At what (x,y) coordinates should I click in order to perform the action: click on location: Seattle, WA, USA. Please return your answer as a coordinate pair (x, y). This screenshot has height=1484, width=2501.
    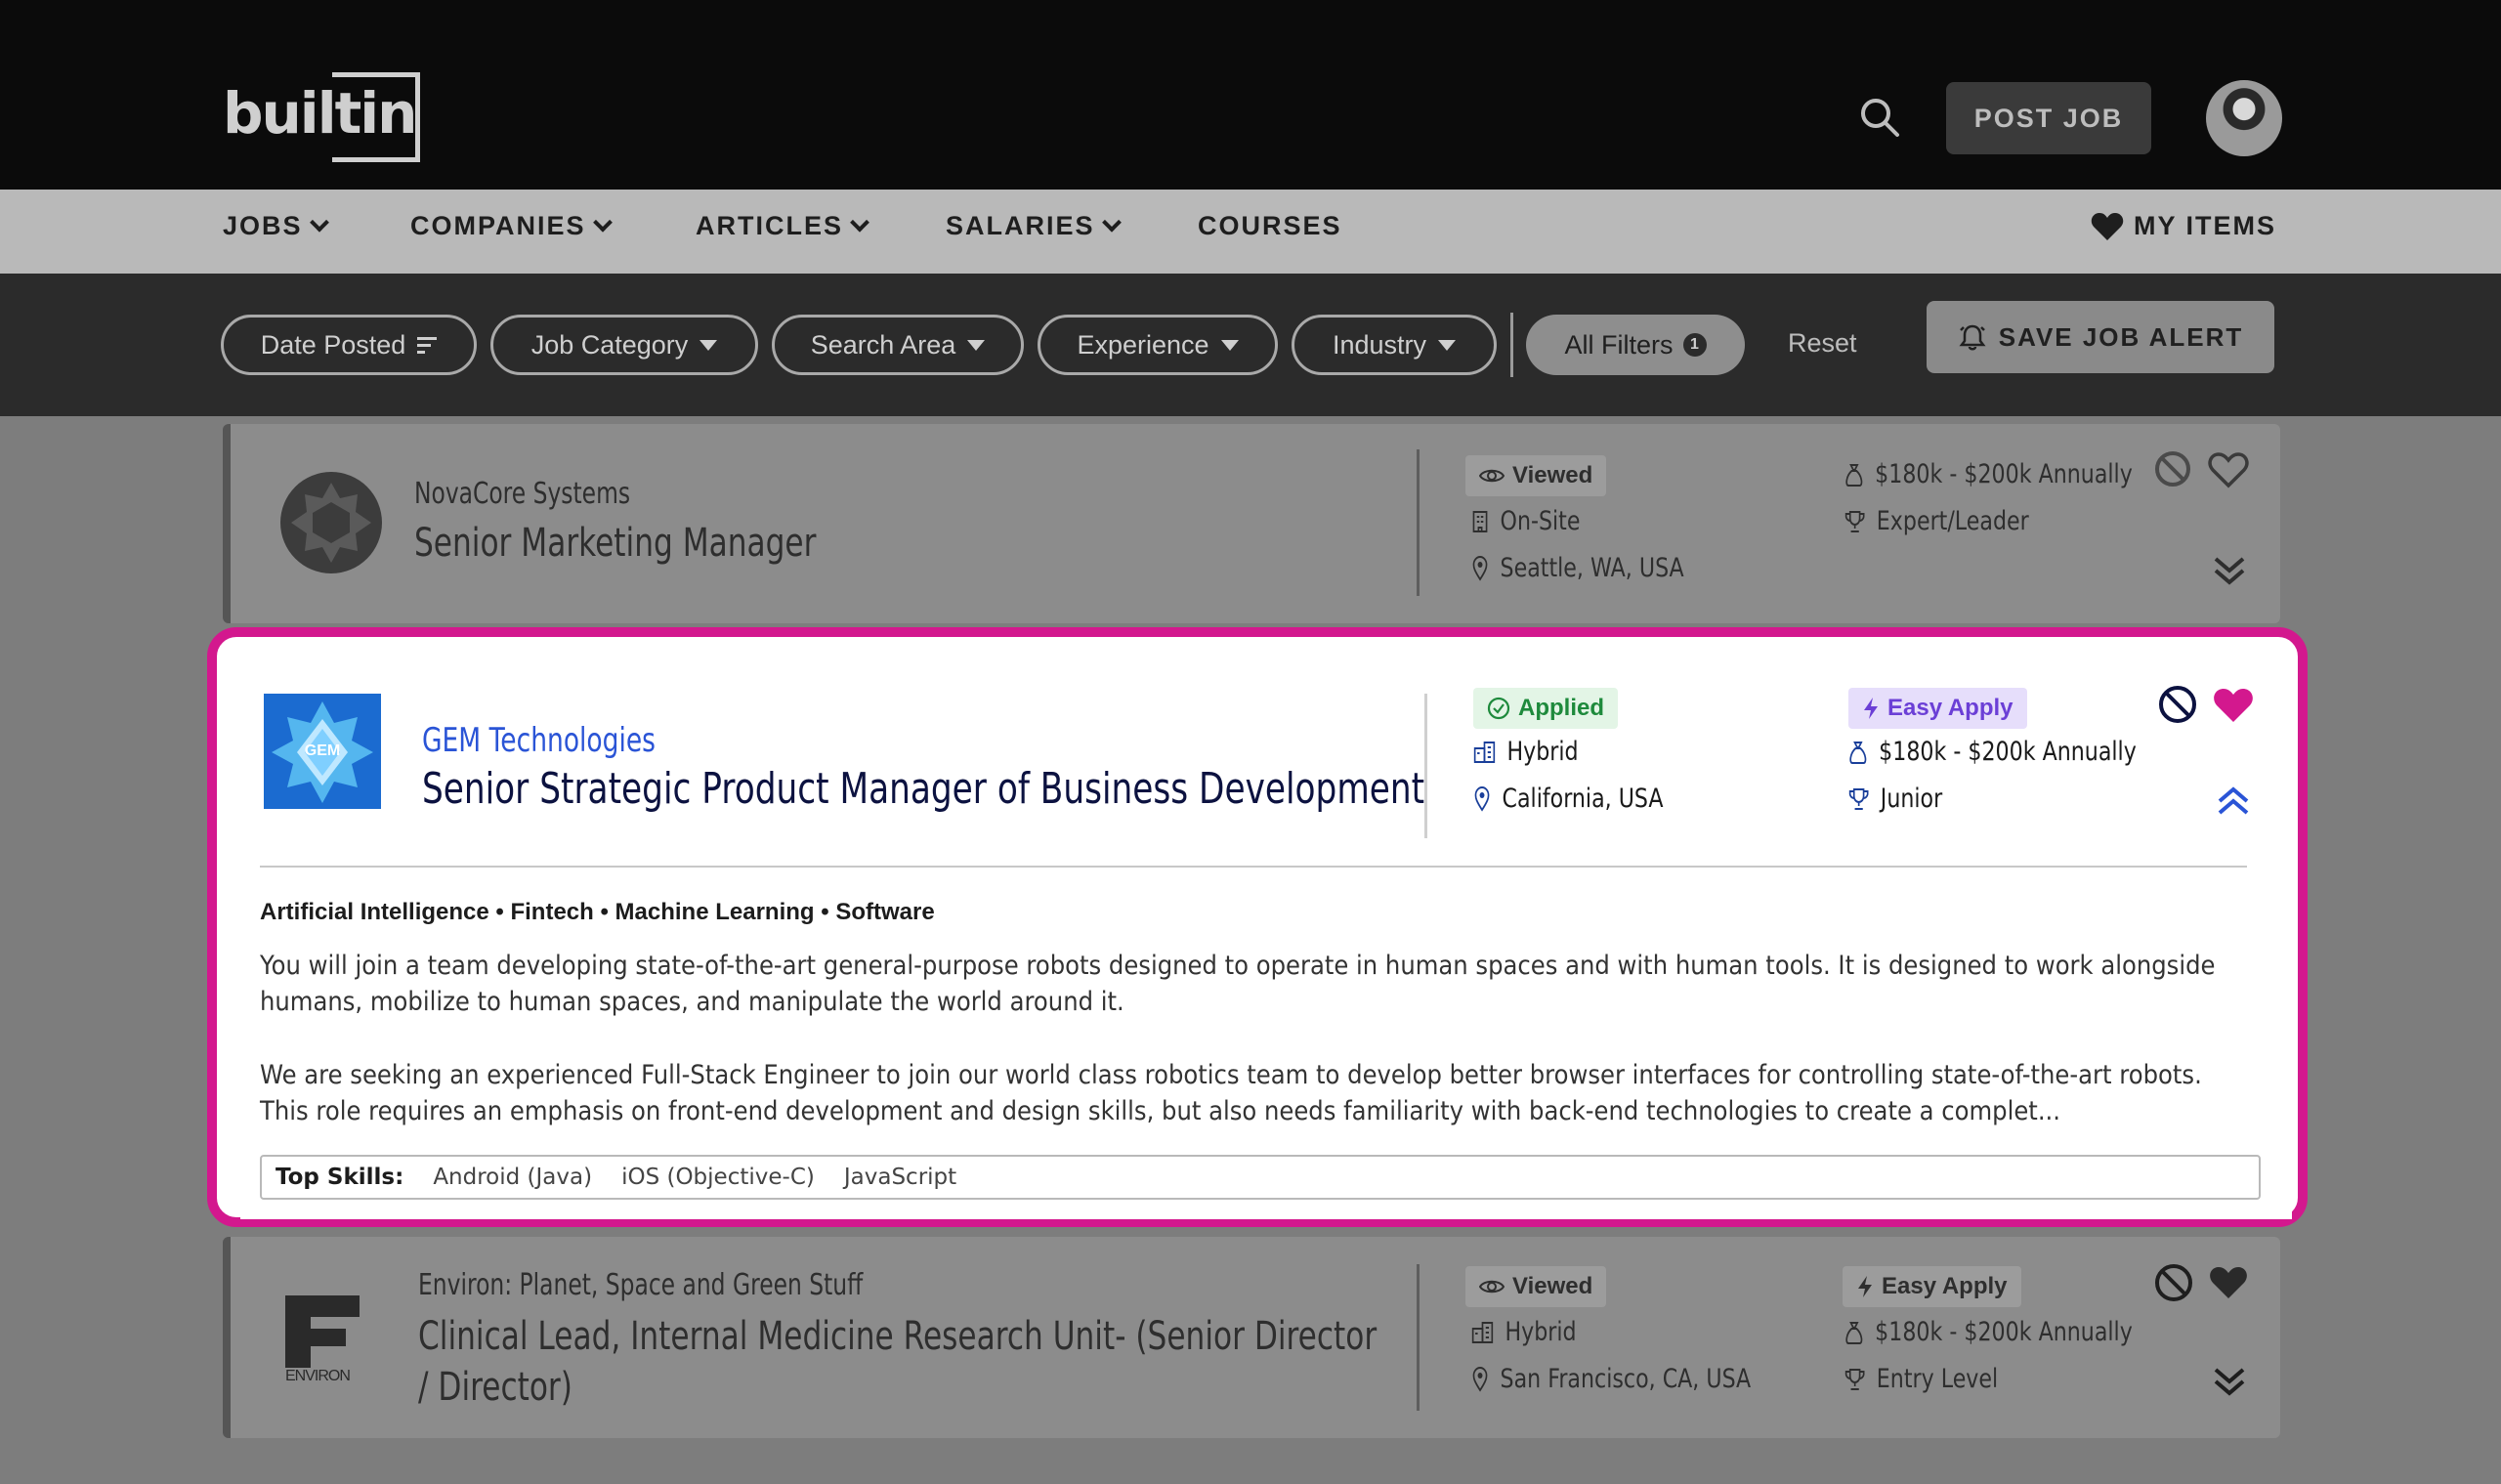
    Looking at the image, I should click on (1577, 568).